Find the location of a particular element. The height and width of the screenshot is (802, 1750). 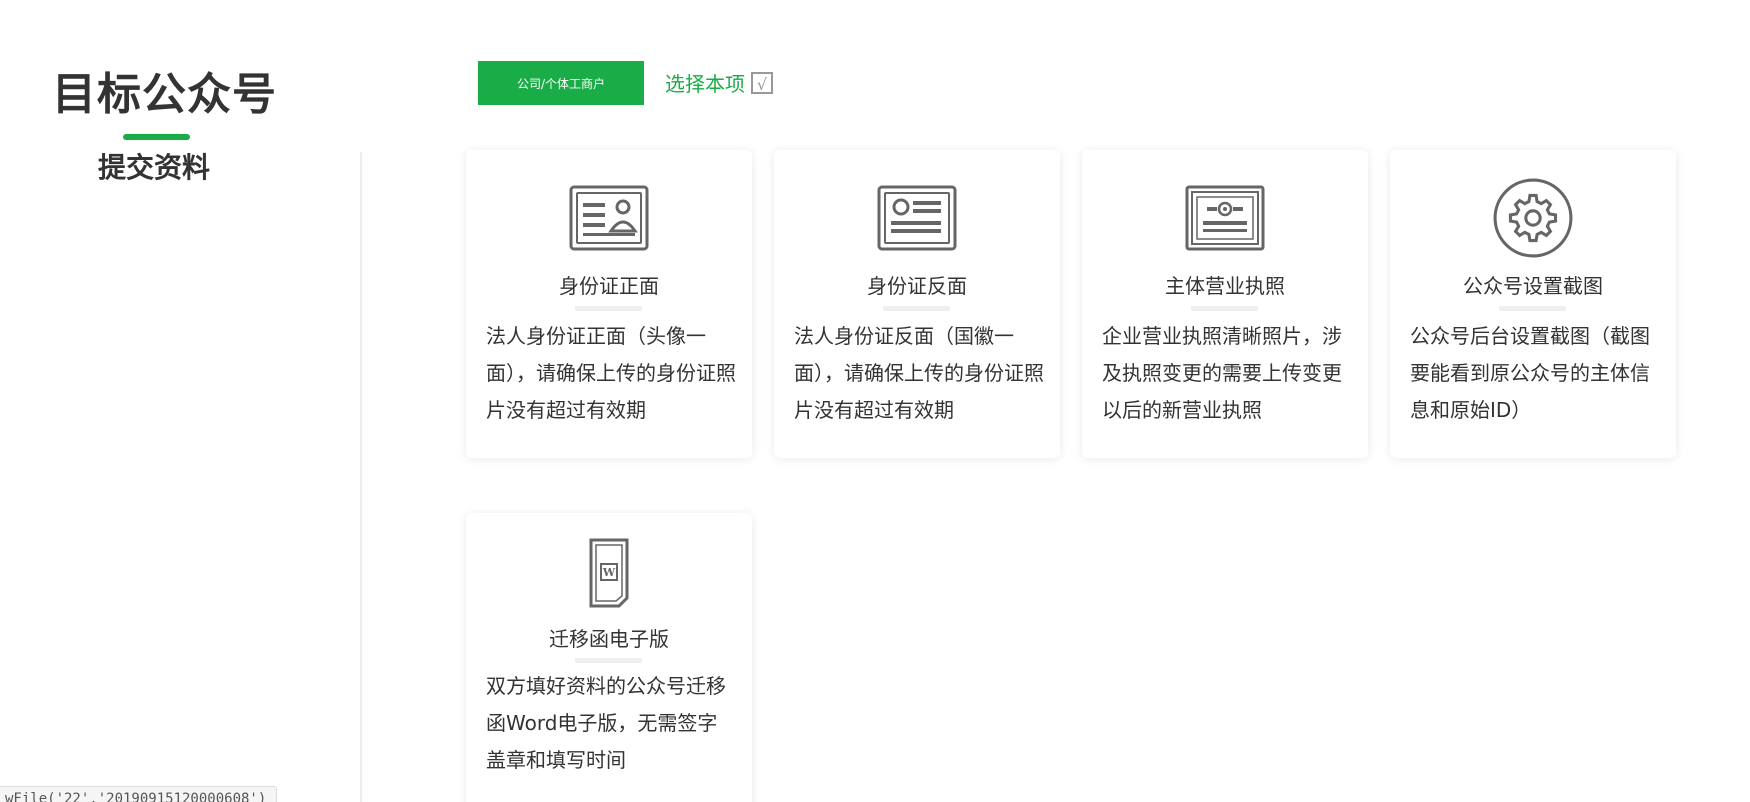

card-business-license: 主体营业执照 企业营业执照清晰照片，涉及执照变更的需要上传变更以后的新营业执照 is located at coordinates (1225, 304).